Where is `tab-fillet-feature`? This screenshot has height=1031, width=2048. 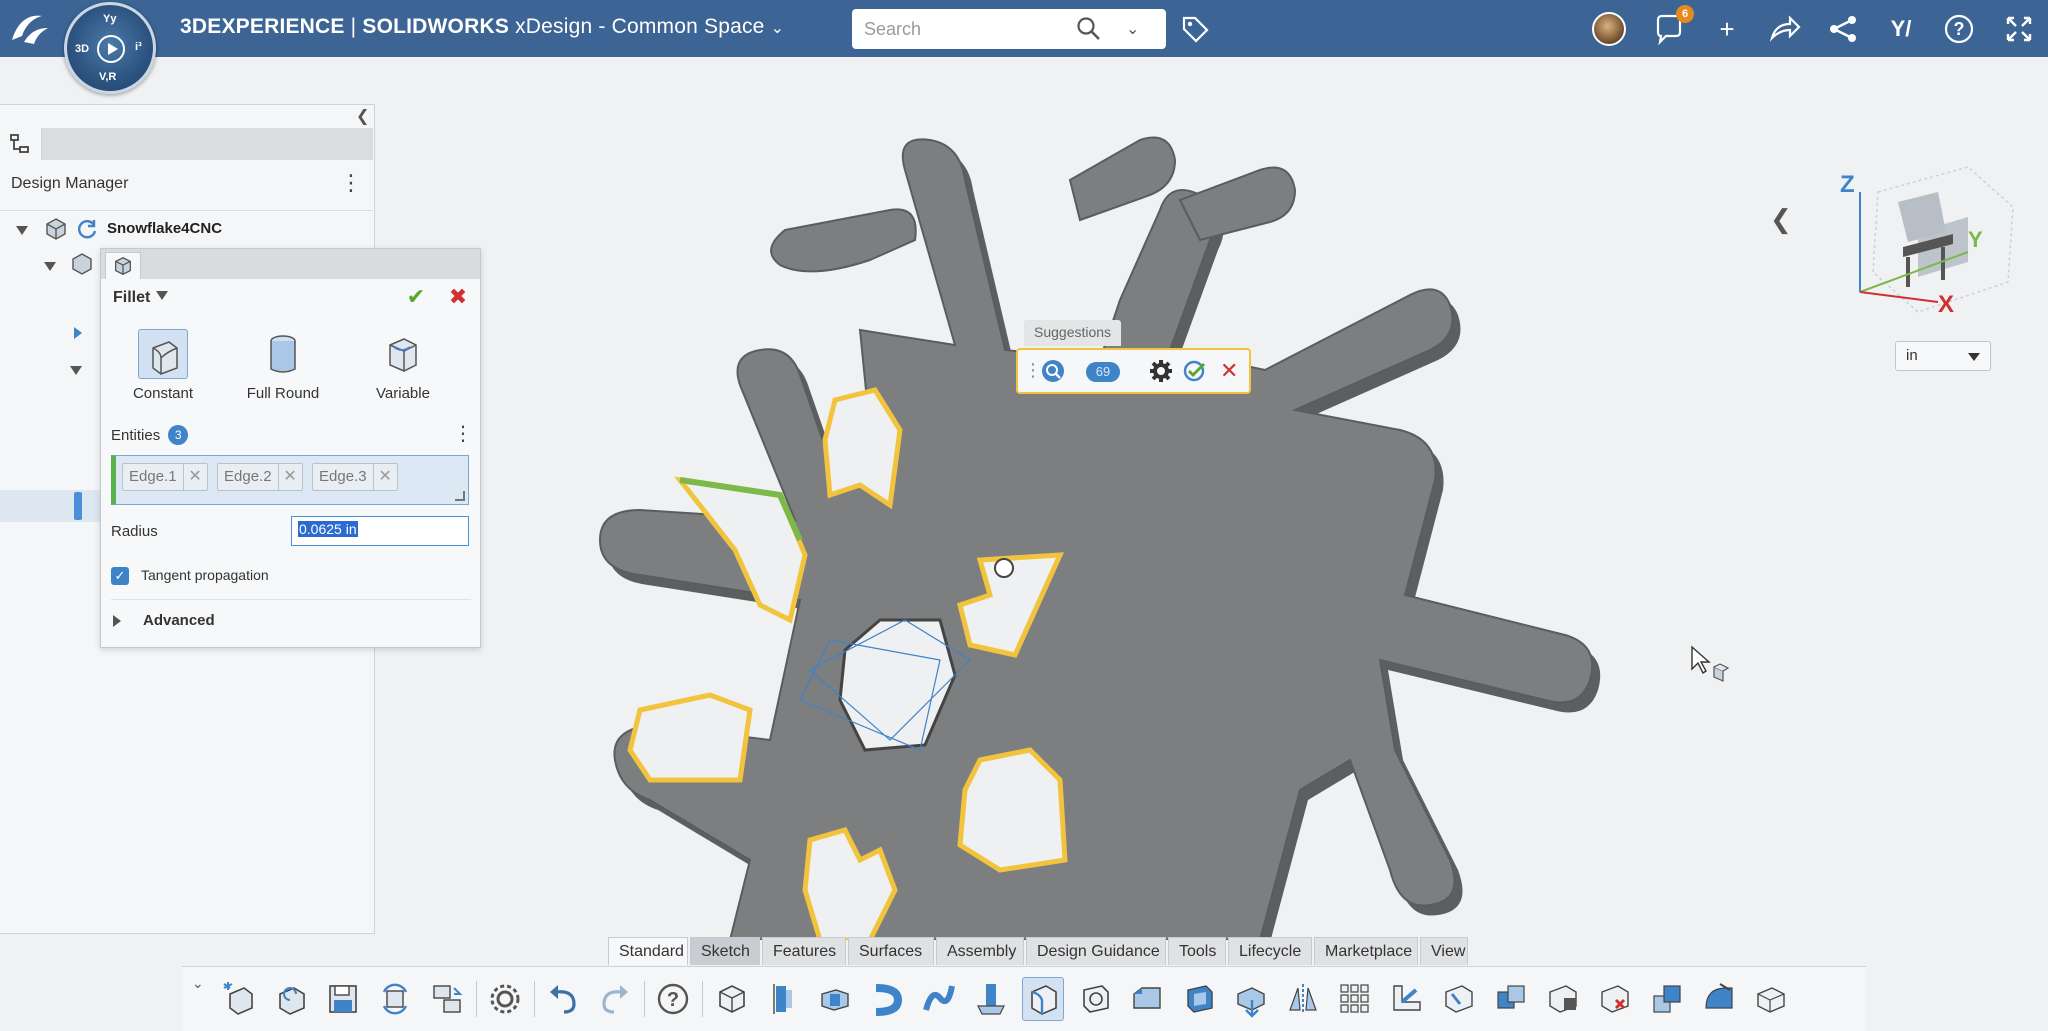
tab-fillet-feature is located at coordinates (123, 265).